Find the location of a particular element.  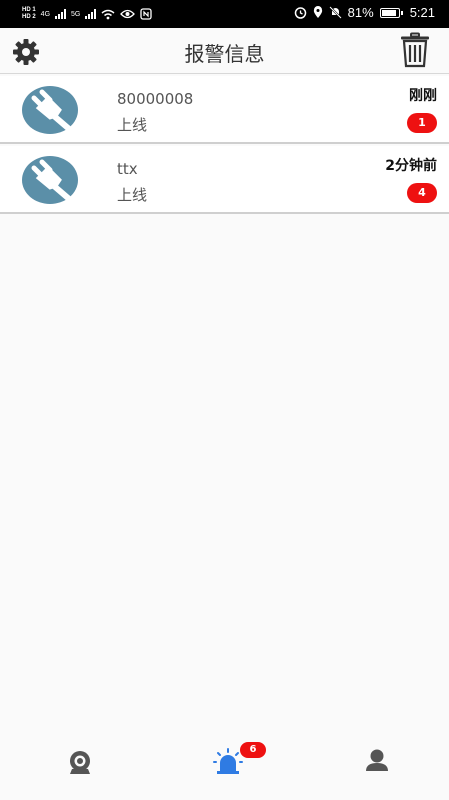

status-left: HD 1 HD 2 4G 5G is located at coordinates (87, 14).